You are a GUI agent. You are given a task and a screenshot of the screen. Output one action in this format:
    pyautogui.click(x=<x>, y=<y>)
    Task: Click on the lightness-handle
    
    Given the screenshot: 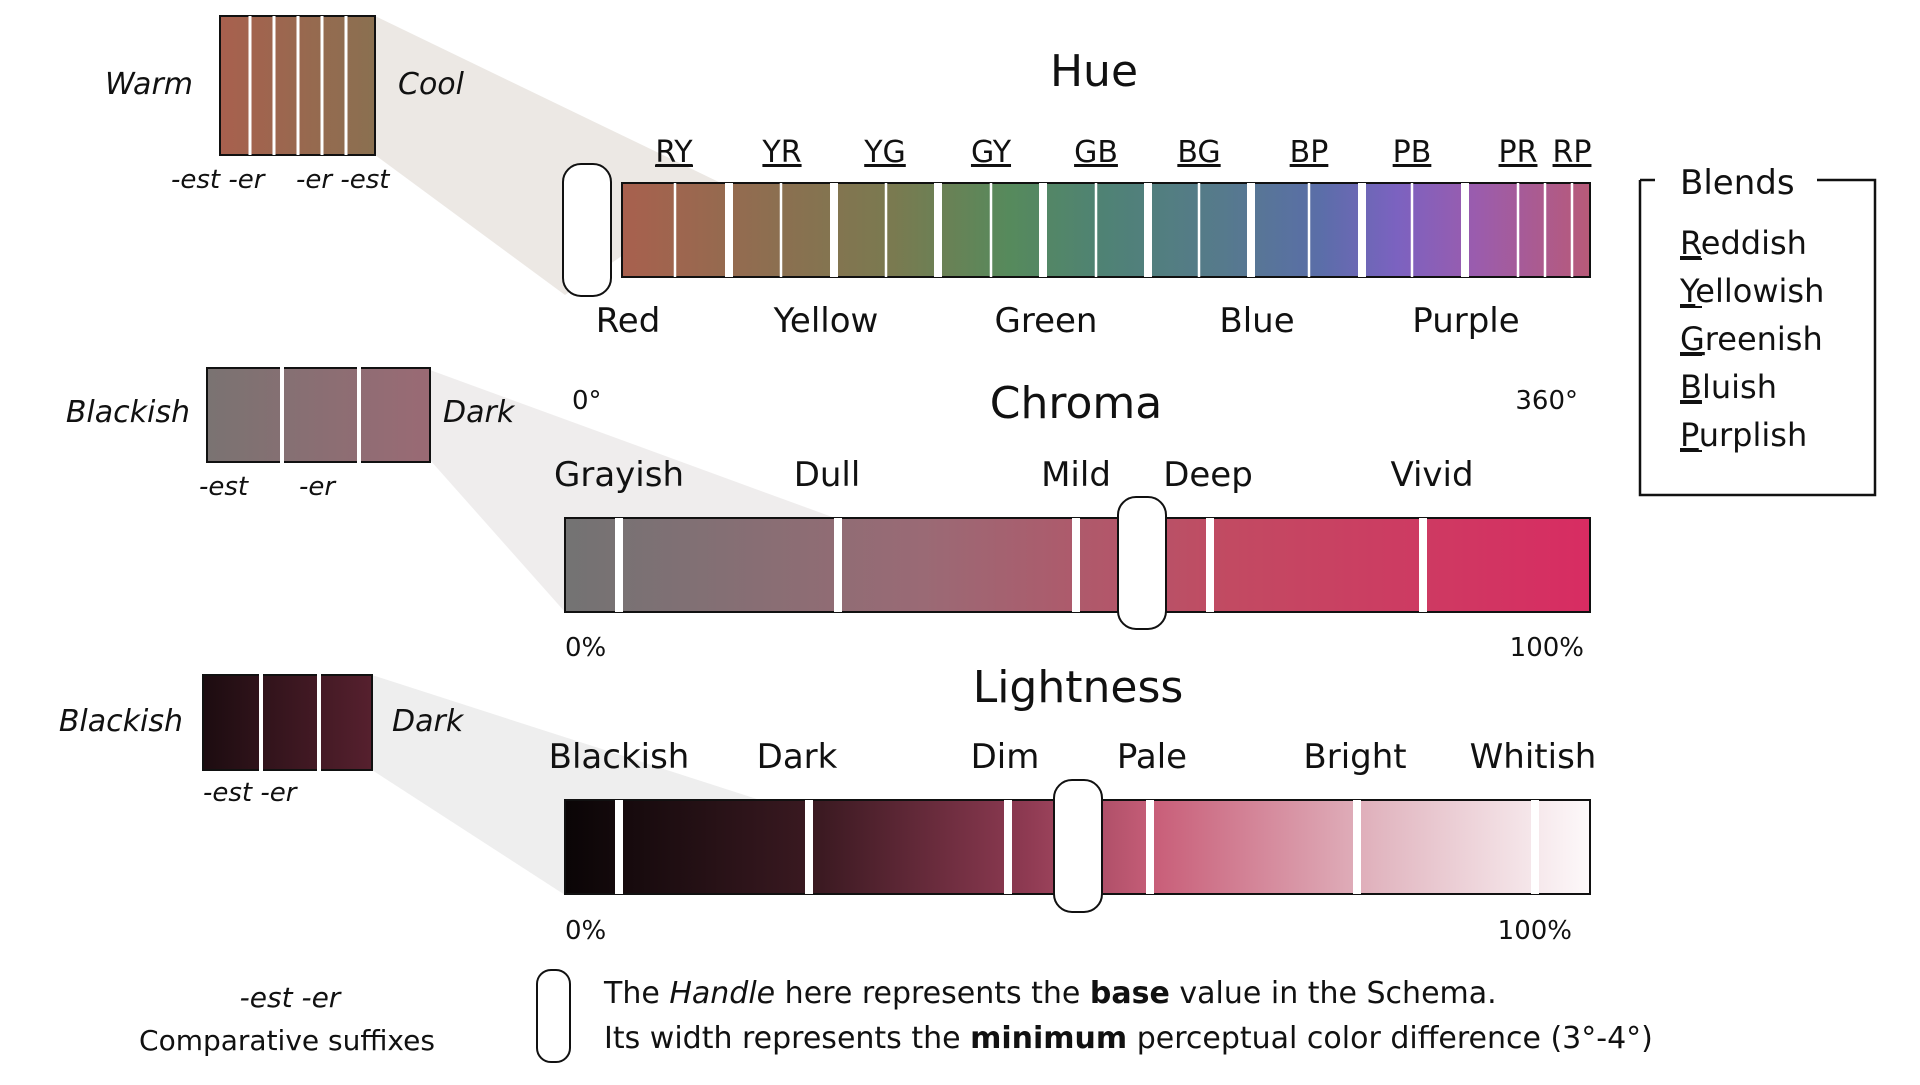 What is the action you would take?
    pyautogui.click(x=1078, y=846)
    